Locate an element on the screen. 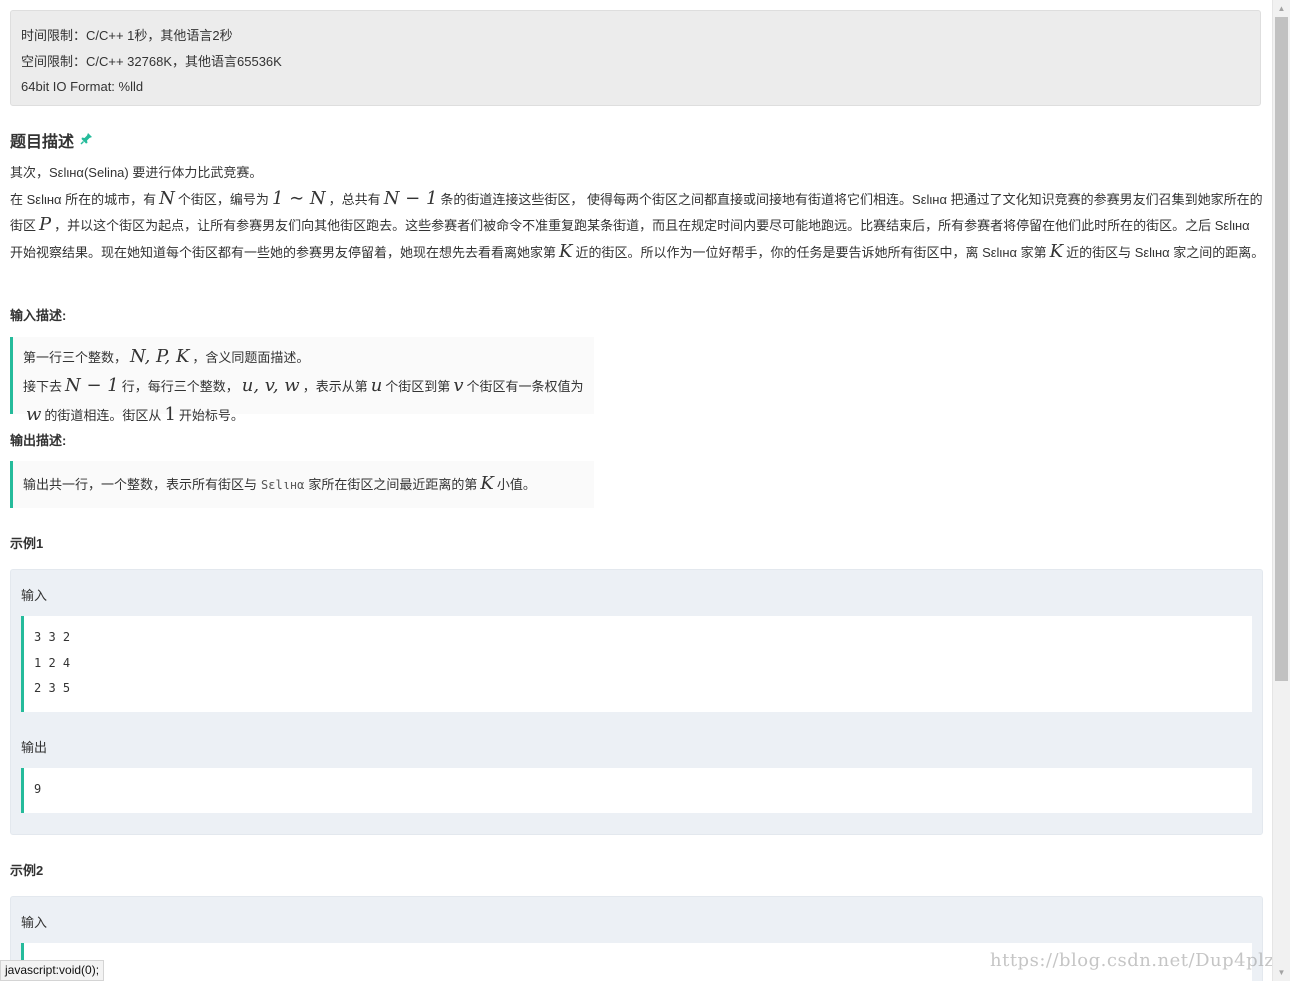  math-1: 1 is located at coordinates (170, 414).